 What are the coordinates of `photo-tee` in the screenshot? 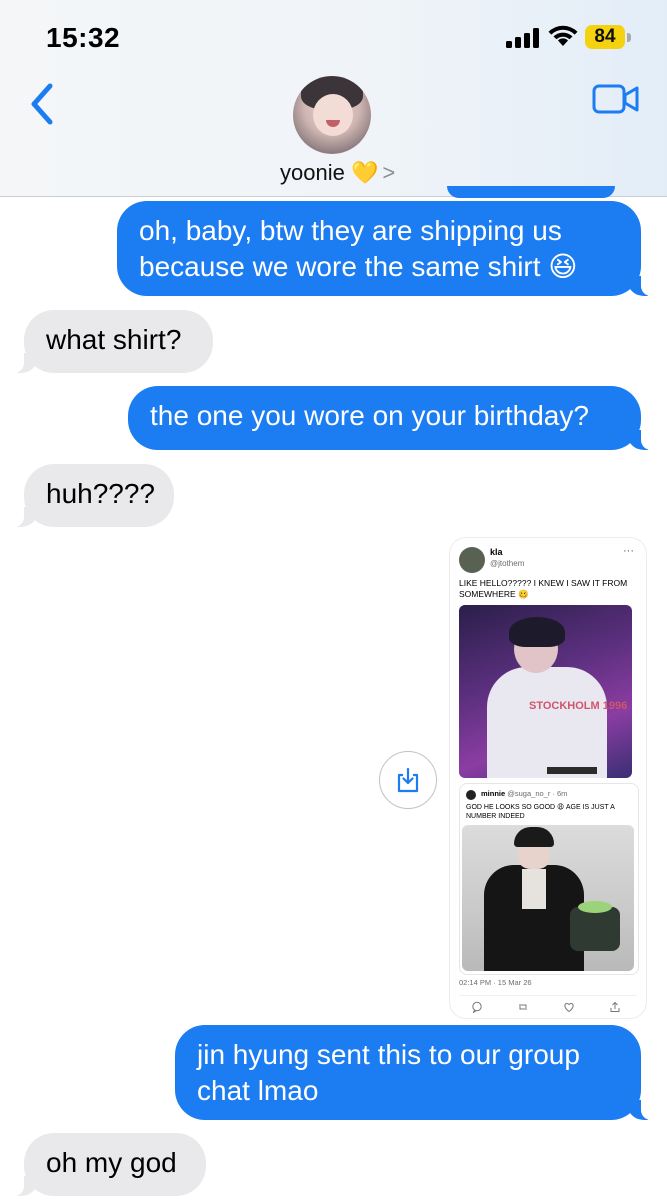 It's located at (534, 889).